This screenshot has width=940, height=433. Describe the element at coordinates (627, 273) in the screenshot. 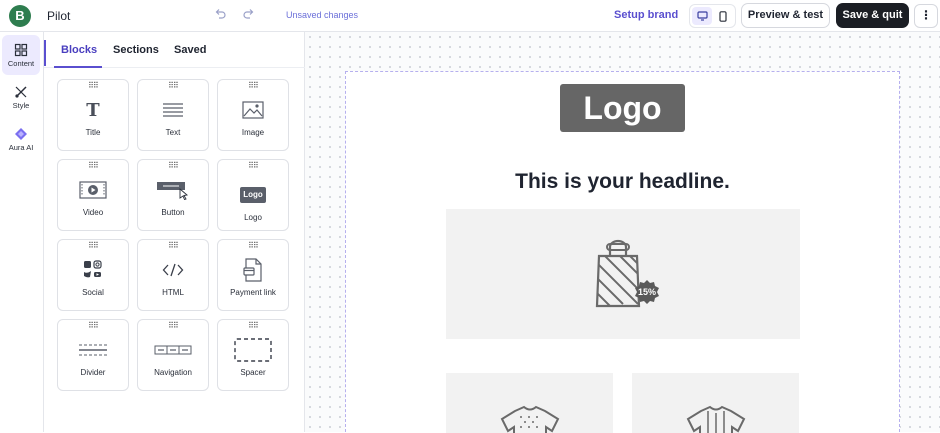

I see `shopping-bag-icon: 15%` at that location.